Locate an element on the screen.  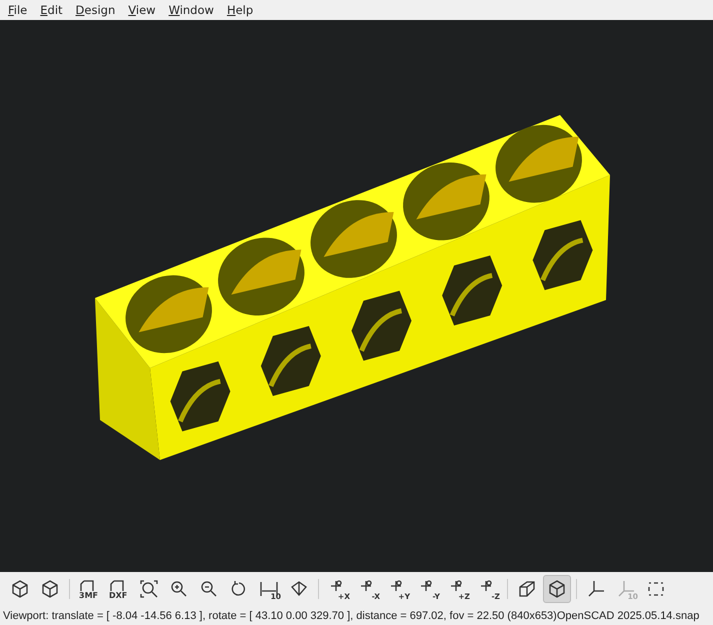
ruler-icon is located at coordinates (269, 589).